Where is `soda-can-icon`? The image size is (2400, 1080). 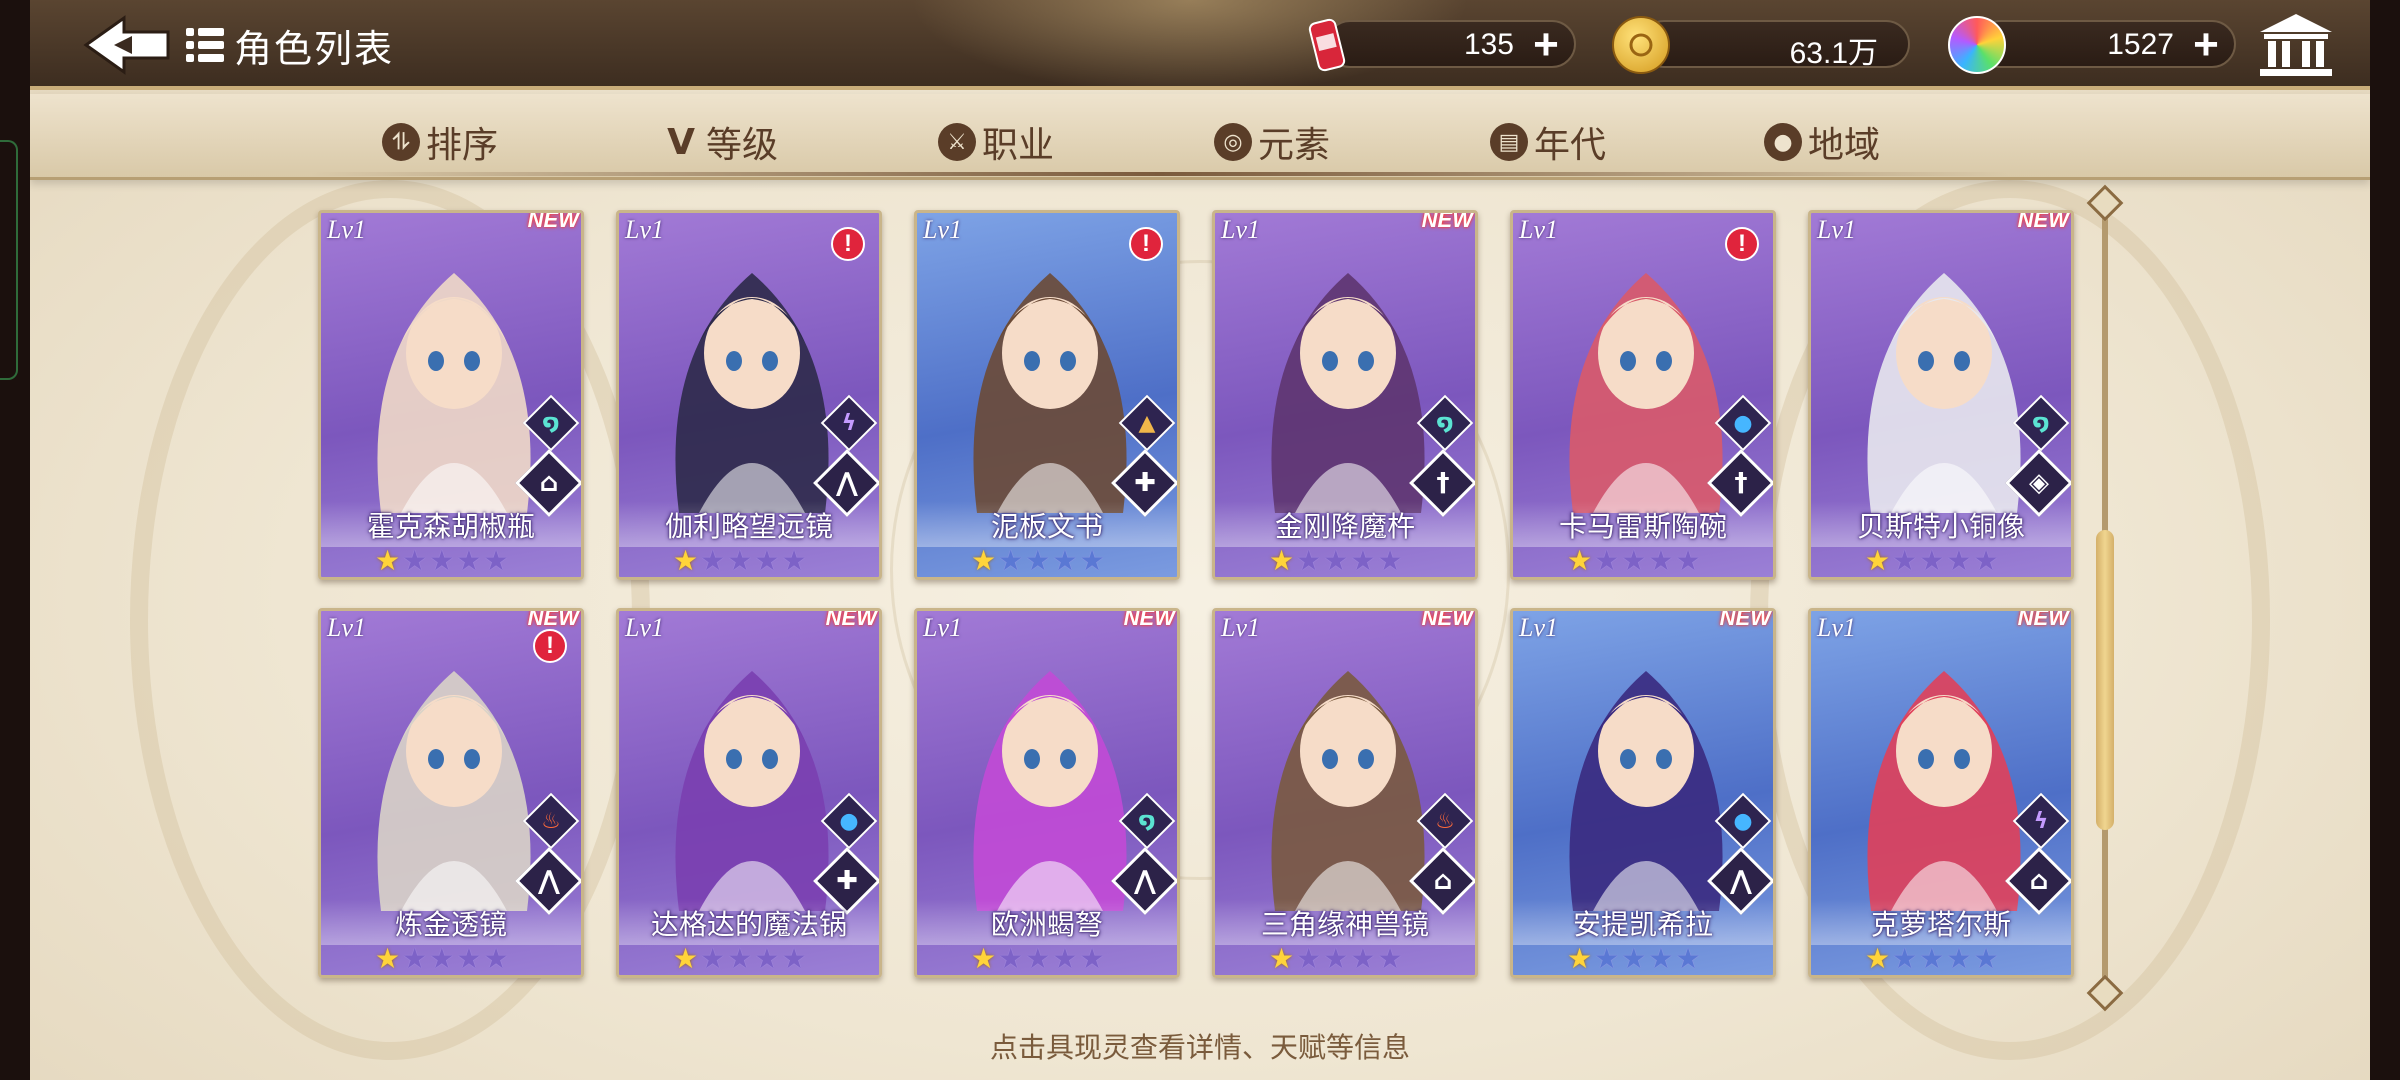 soda-can-icon is located at coordinates (1327, 45).